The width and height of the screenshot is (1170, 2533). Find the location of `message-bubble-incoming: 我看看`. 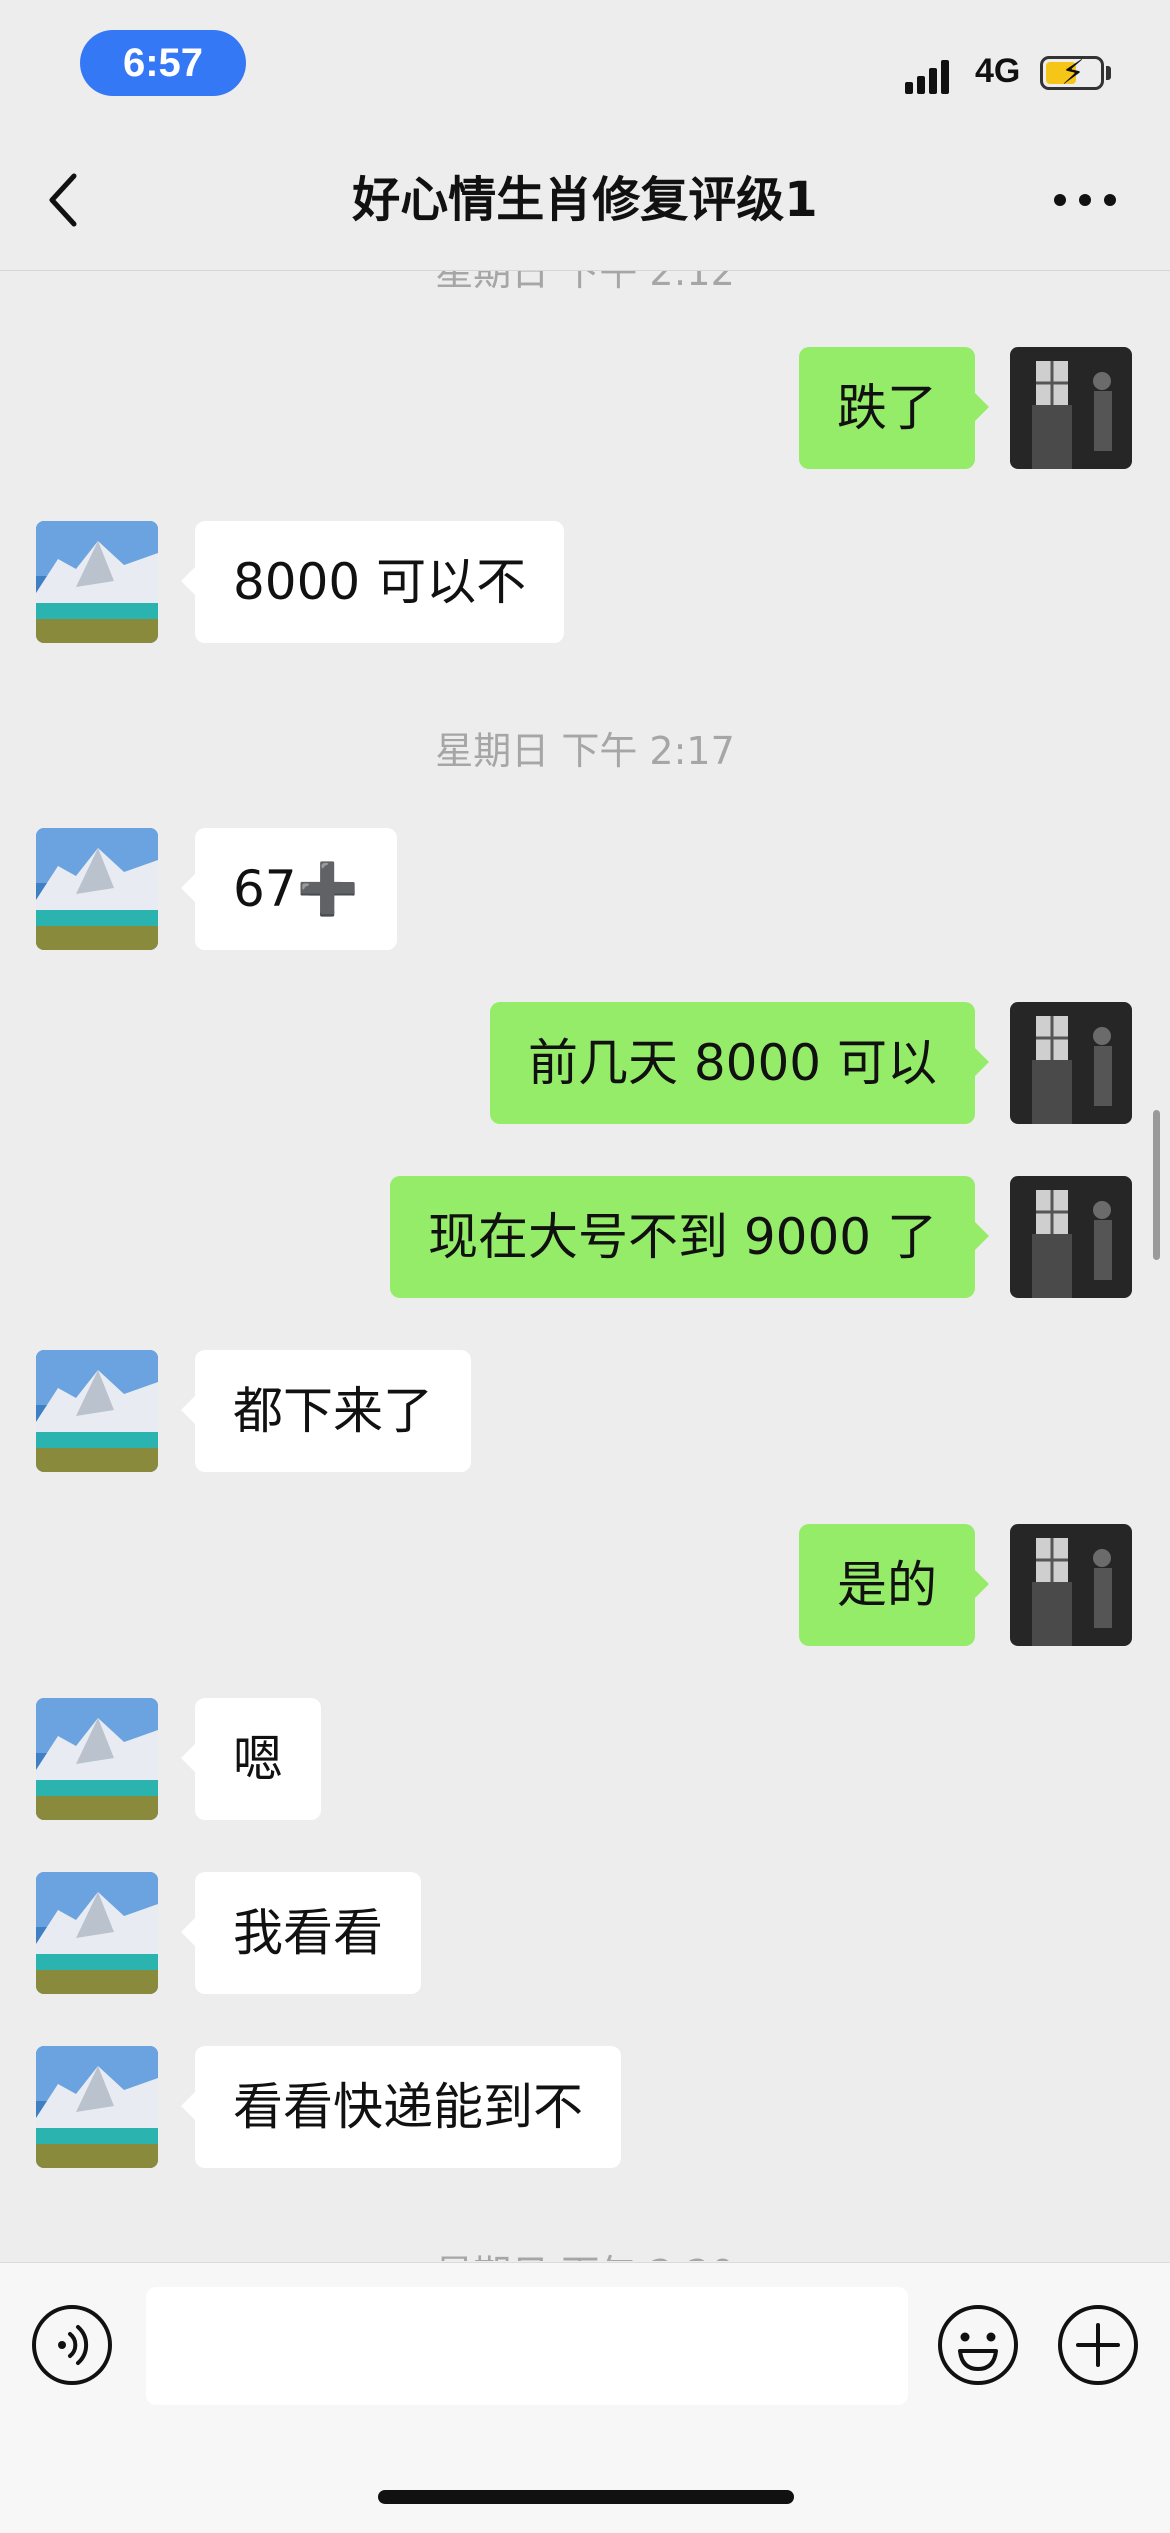

message-bubble-incoming: 我看看 is located at coordinates (301, 1933).